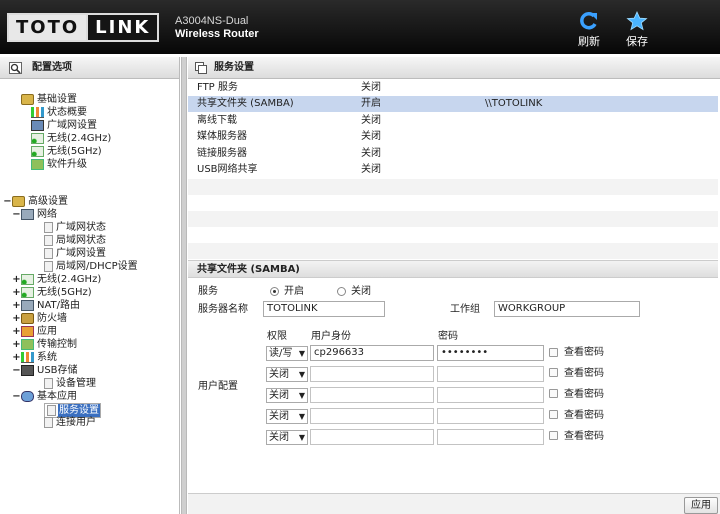  I want to click on tree-connected-users: 连接用户, so click(70, 422).